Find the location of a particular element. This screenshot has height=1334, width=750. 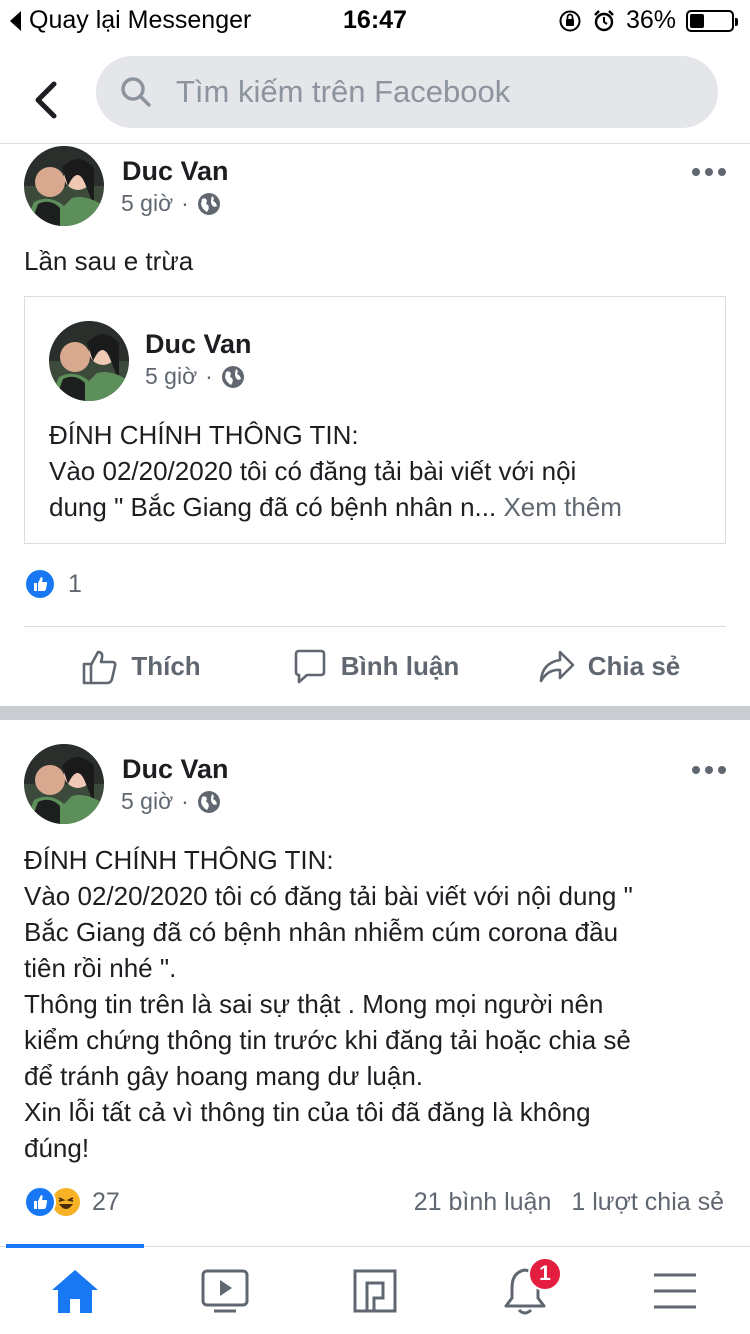

text-line: để tránh gây hoang mang dư luận. is located at coordinates (224, 1076).